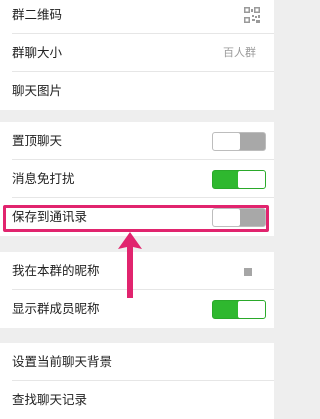 This screenshot has width=320, height=419. Describe the element at coordinates (248, 272) in the screenshot. I see `nickname-placeholder-icon` at that location.